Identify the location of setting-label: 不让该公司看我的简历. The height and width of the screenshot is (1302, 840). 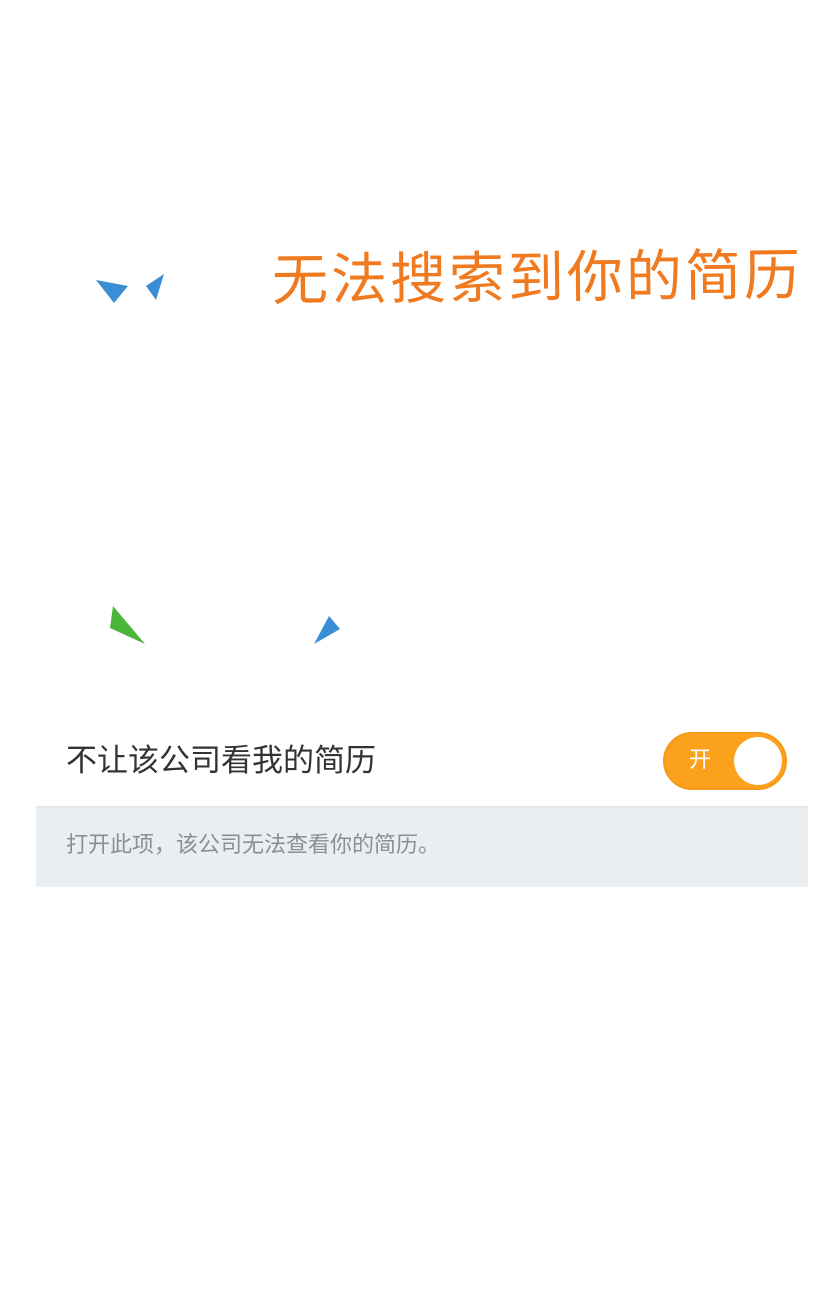
(221, 761).